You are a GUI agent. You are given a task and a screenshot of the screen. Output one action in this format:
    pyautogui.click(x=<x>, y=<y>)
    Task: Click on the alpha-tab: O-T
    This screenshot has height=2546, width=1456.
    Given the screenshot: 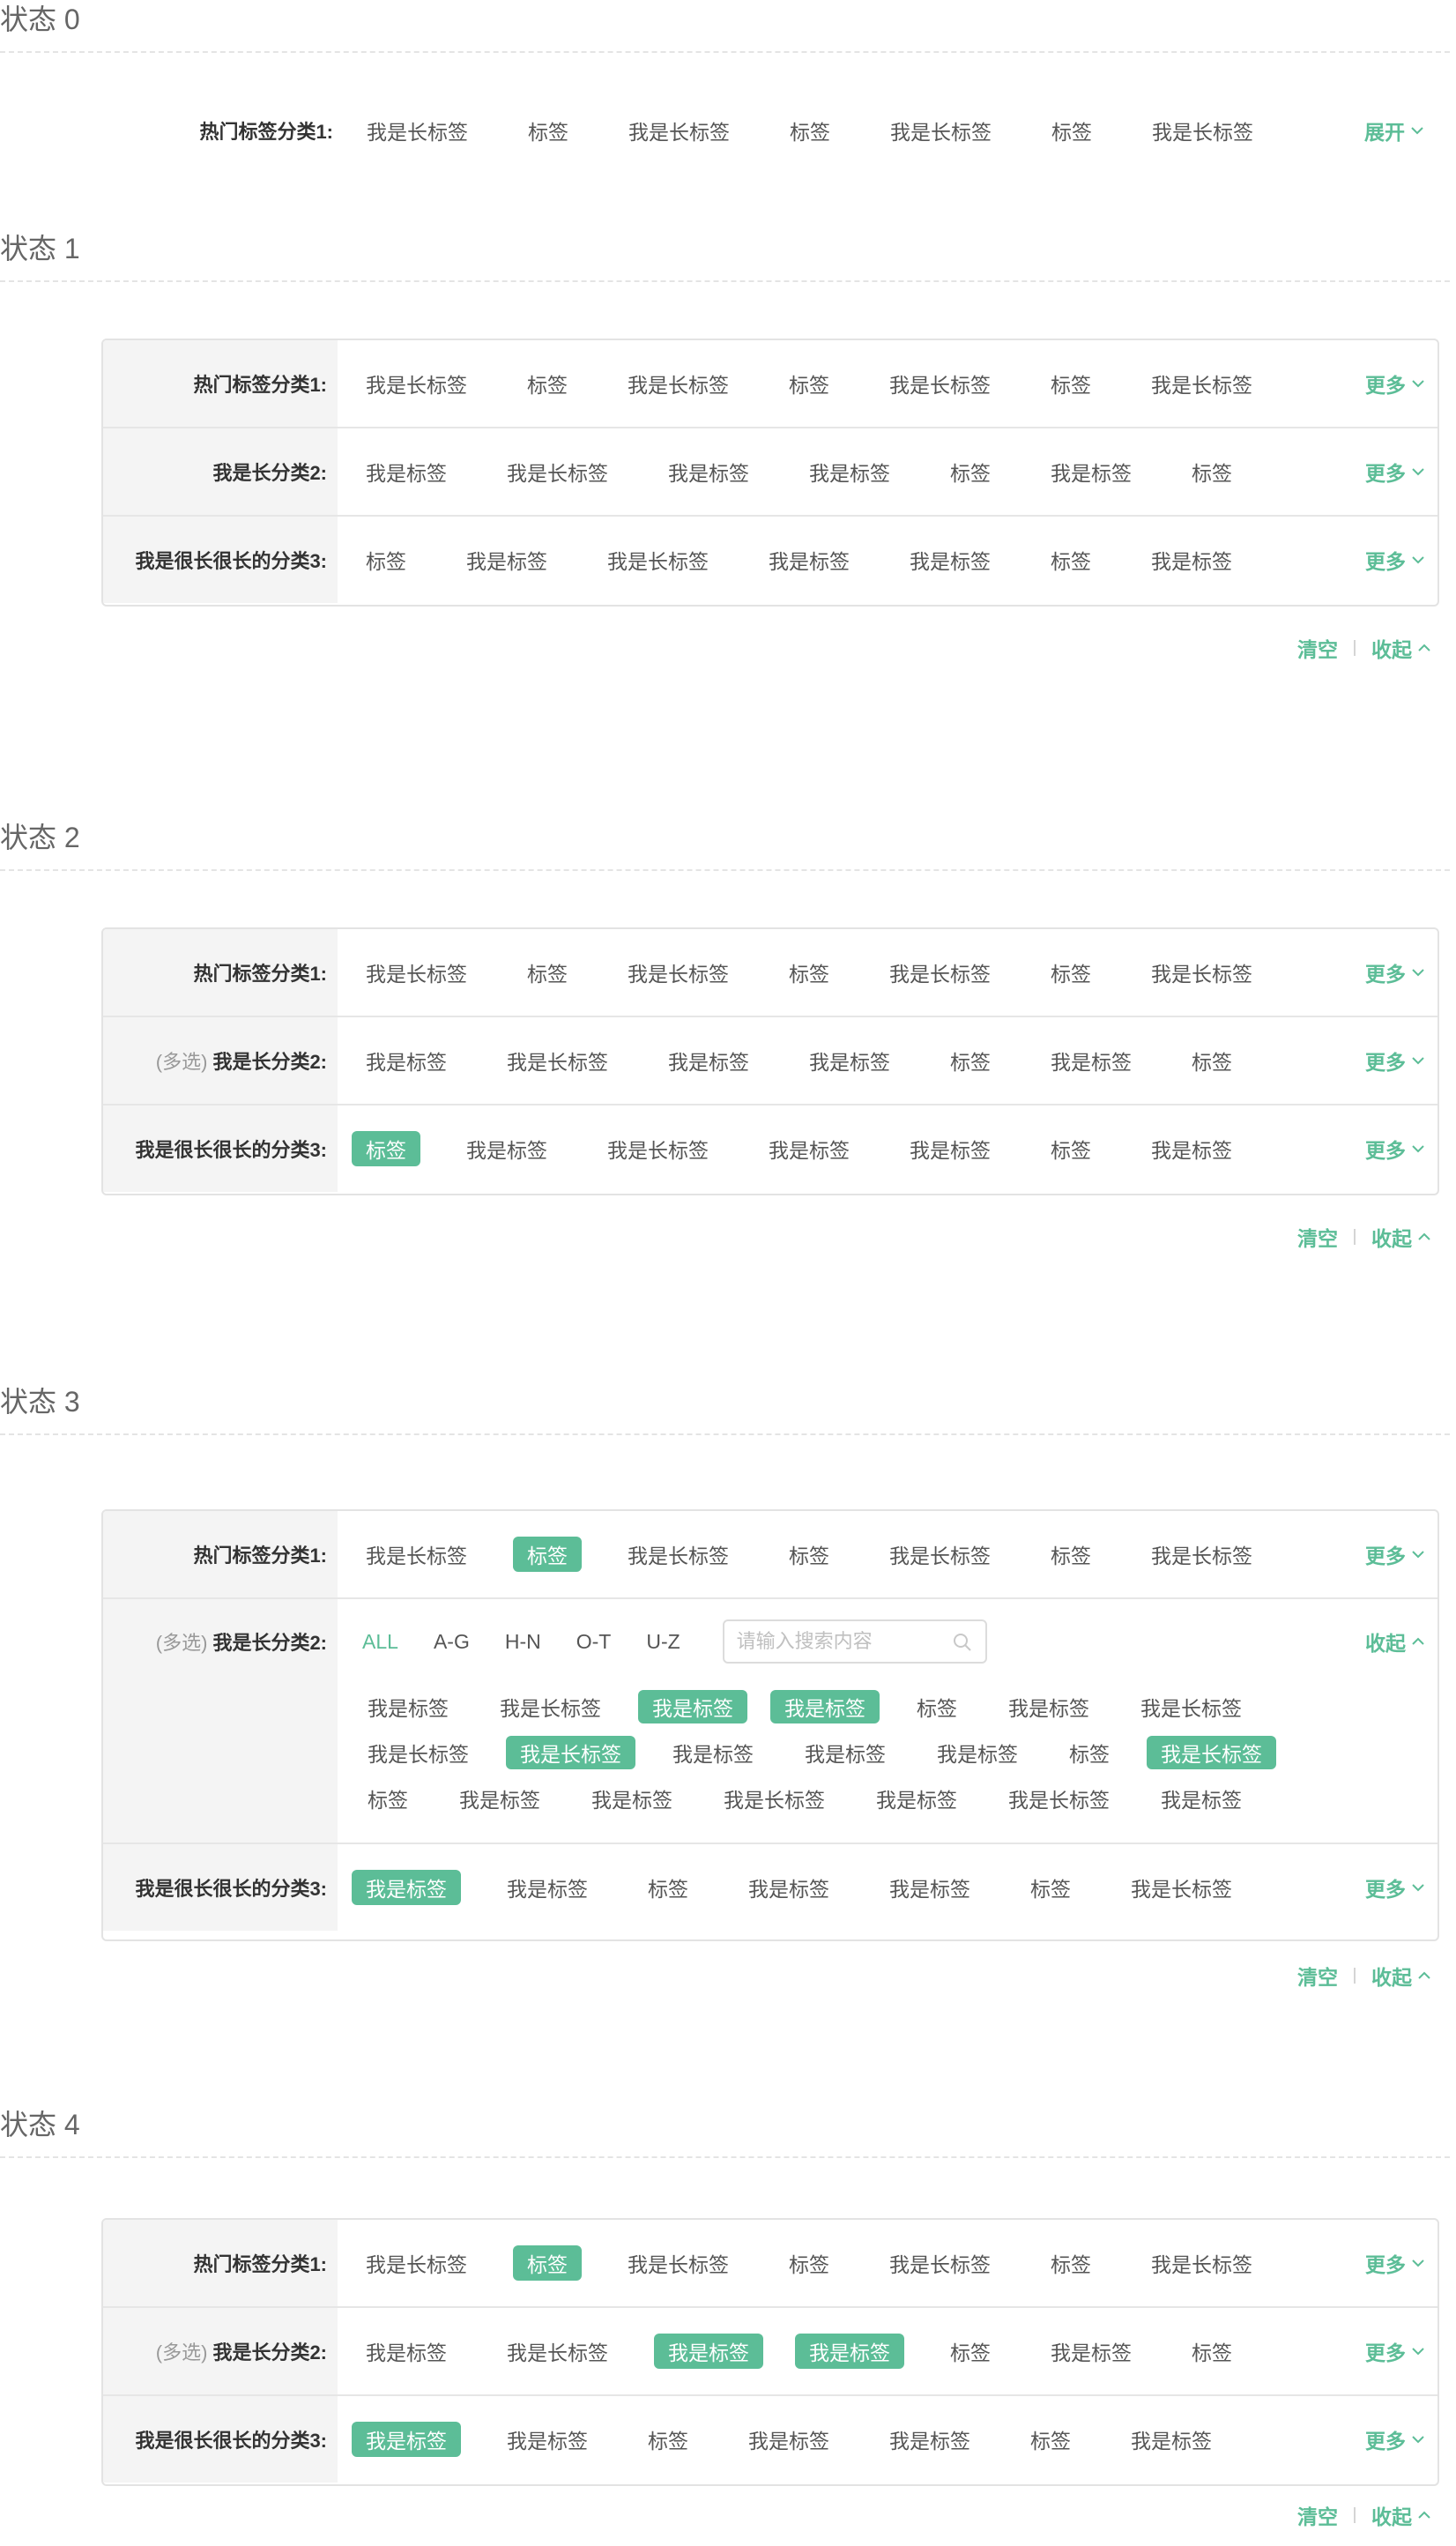 What is the action you would take?
    pyautogui.click(x=594, y=1642)
    